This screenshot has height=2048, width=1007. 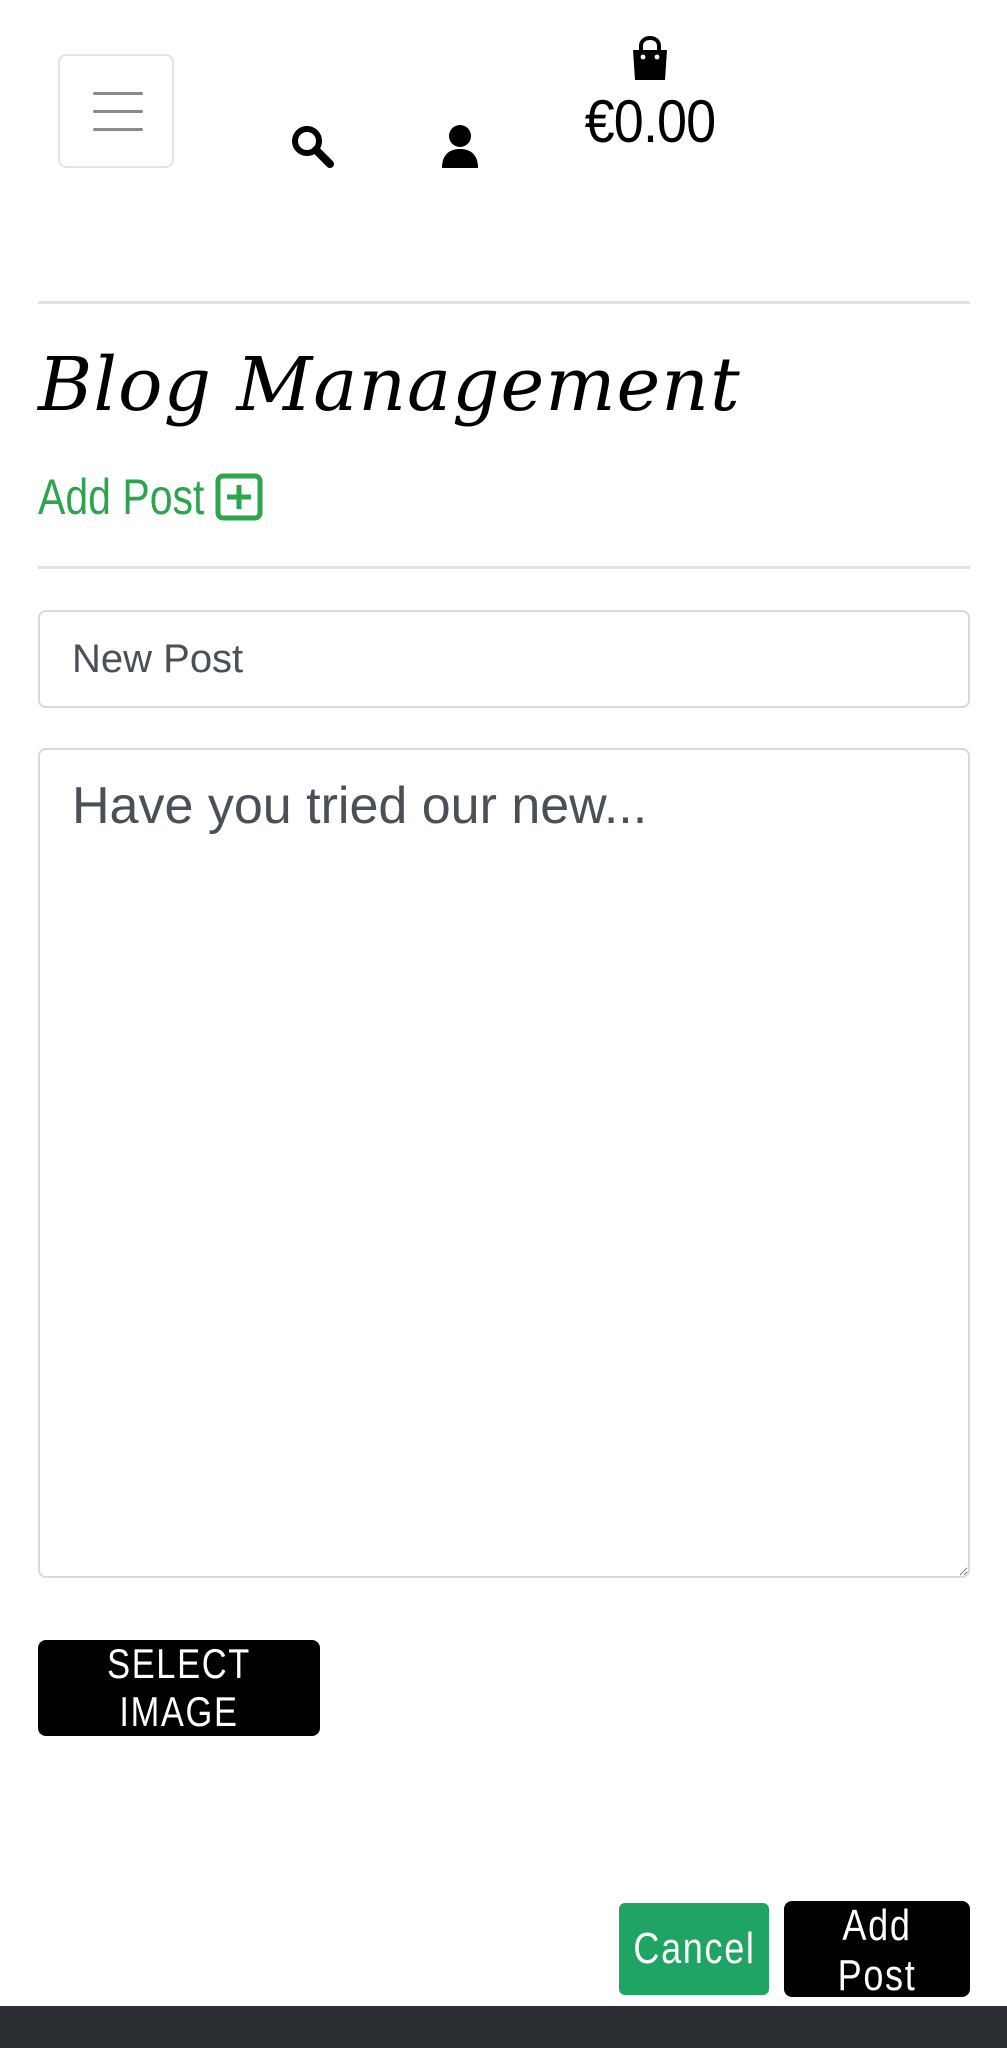 I want to click on page-title: Blog Management, so click(x=389, y=385).